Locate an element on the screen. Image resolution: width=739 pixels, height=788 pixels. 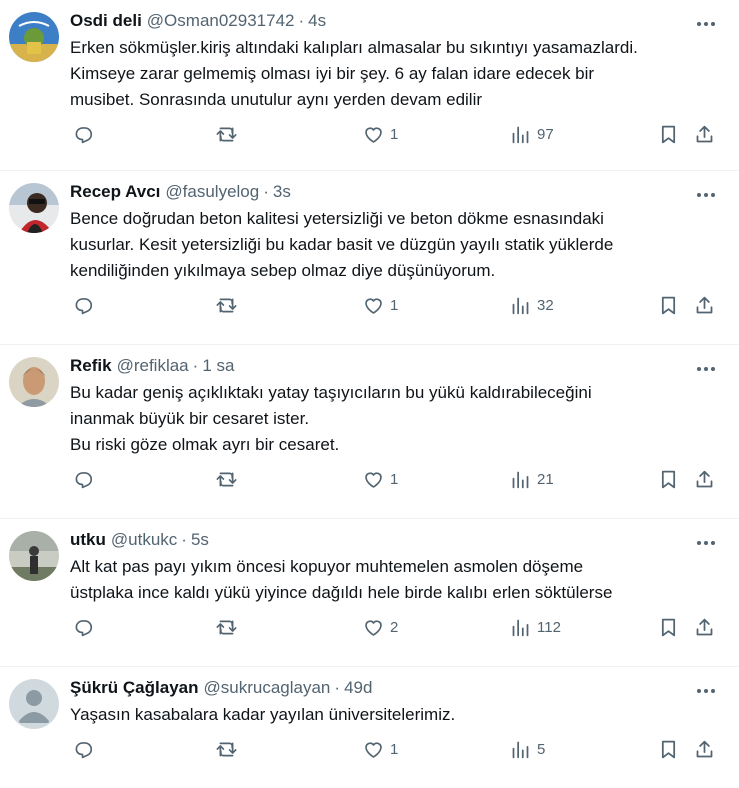
display-name: utku is located at coordinates (88, 540).